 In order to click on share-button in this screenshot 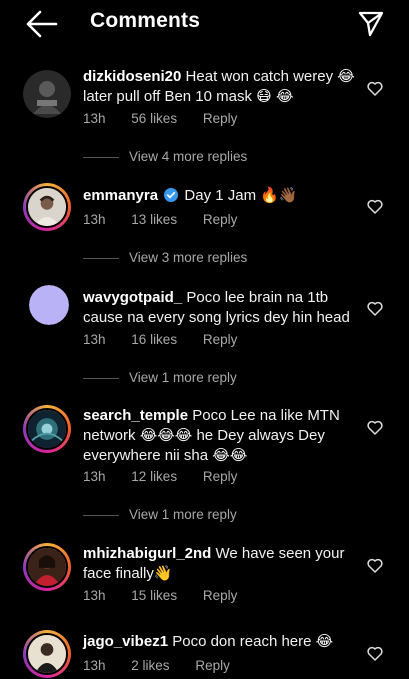, I will do `click(371, 23)`.